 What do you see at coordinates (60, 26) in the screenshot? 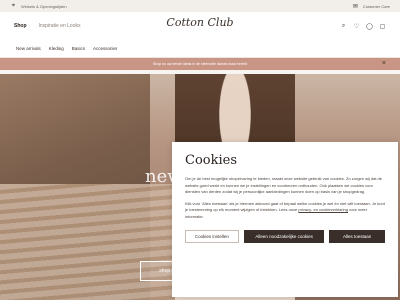
I see `nav-inspiration: Inspiratie en Looks` at bounding box center [60, 26].